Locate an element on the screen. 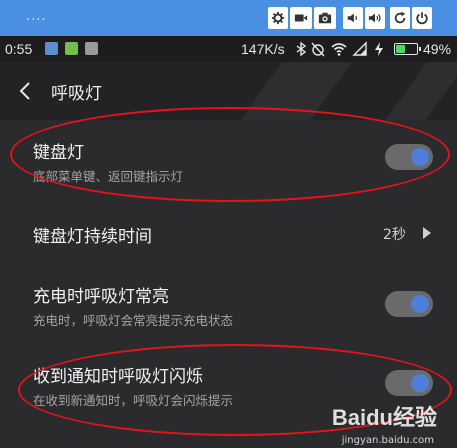  volume-down-icon is located at coordinates (352, 18).